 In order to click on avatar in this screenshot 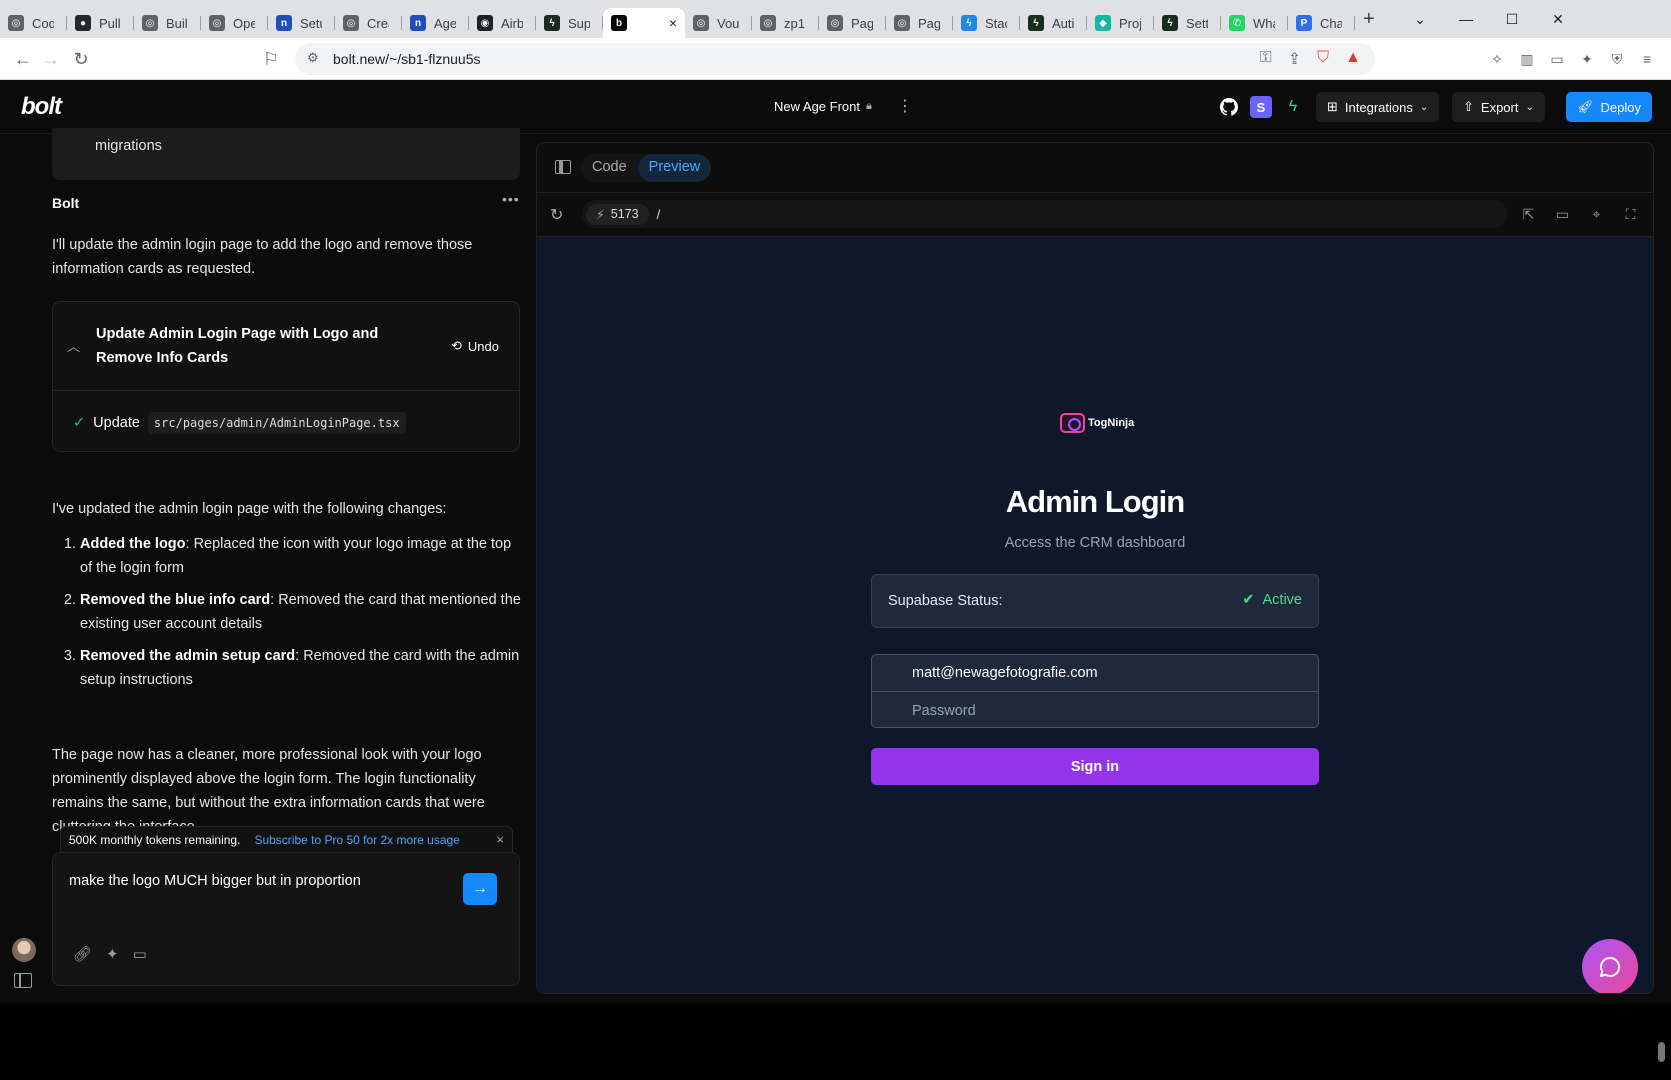, I will do `click(24, 950)`.